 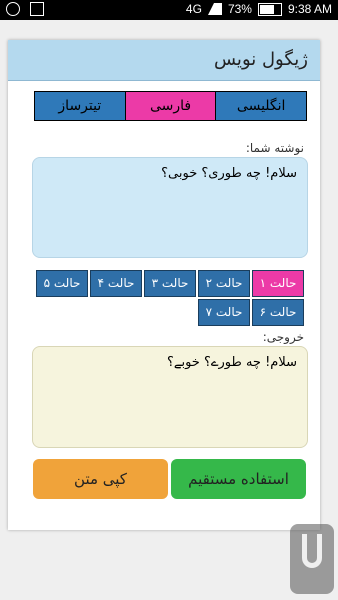 I want to click on status-bar: 4G 73% 9:38 AM, so click(x=169, y=10).